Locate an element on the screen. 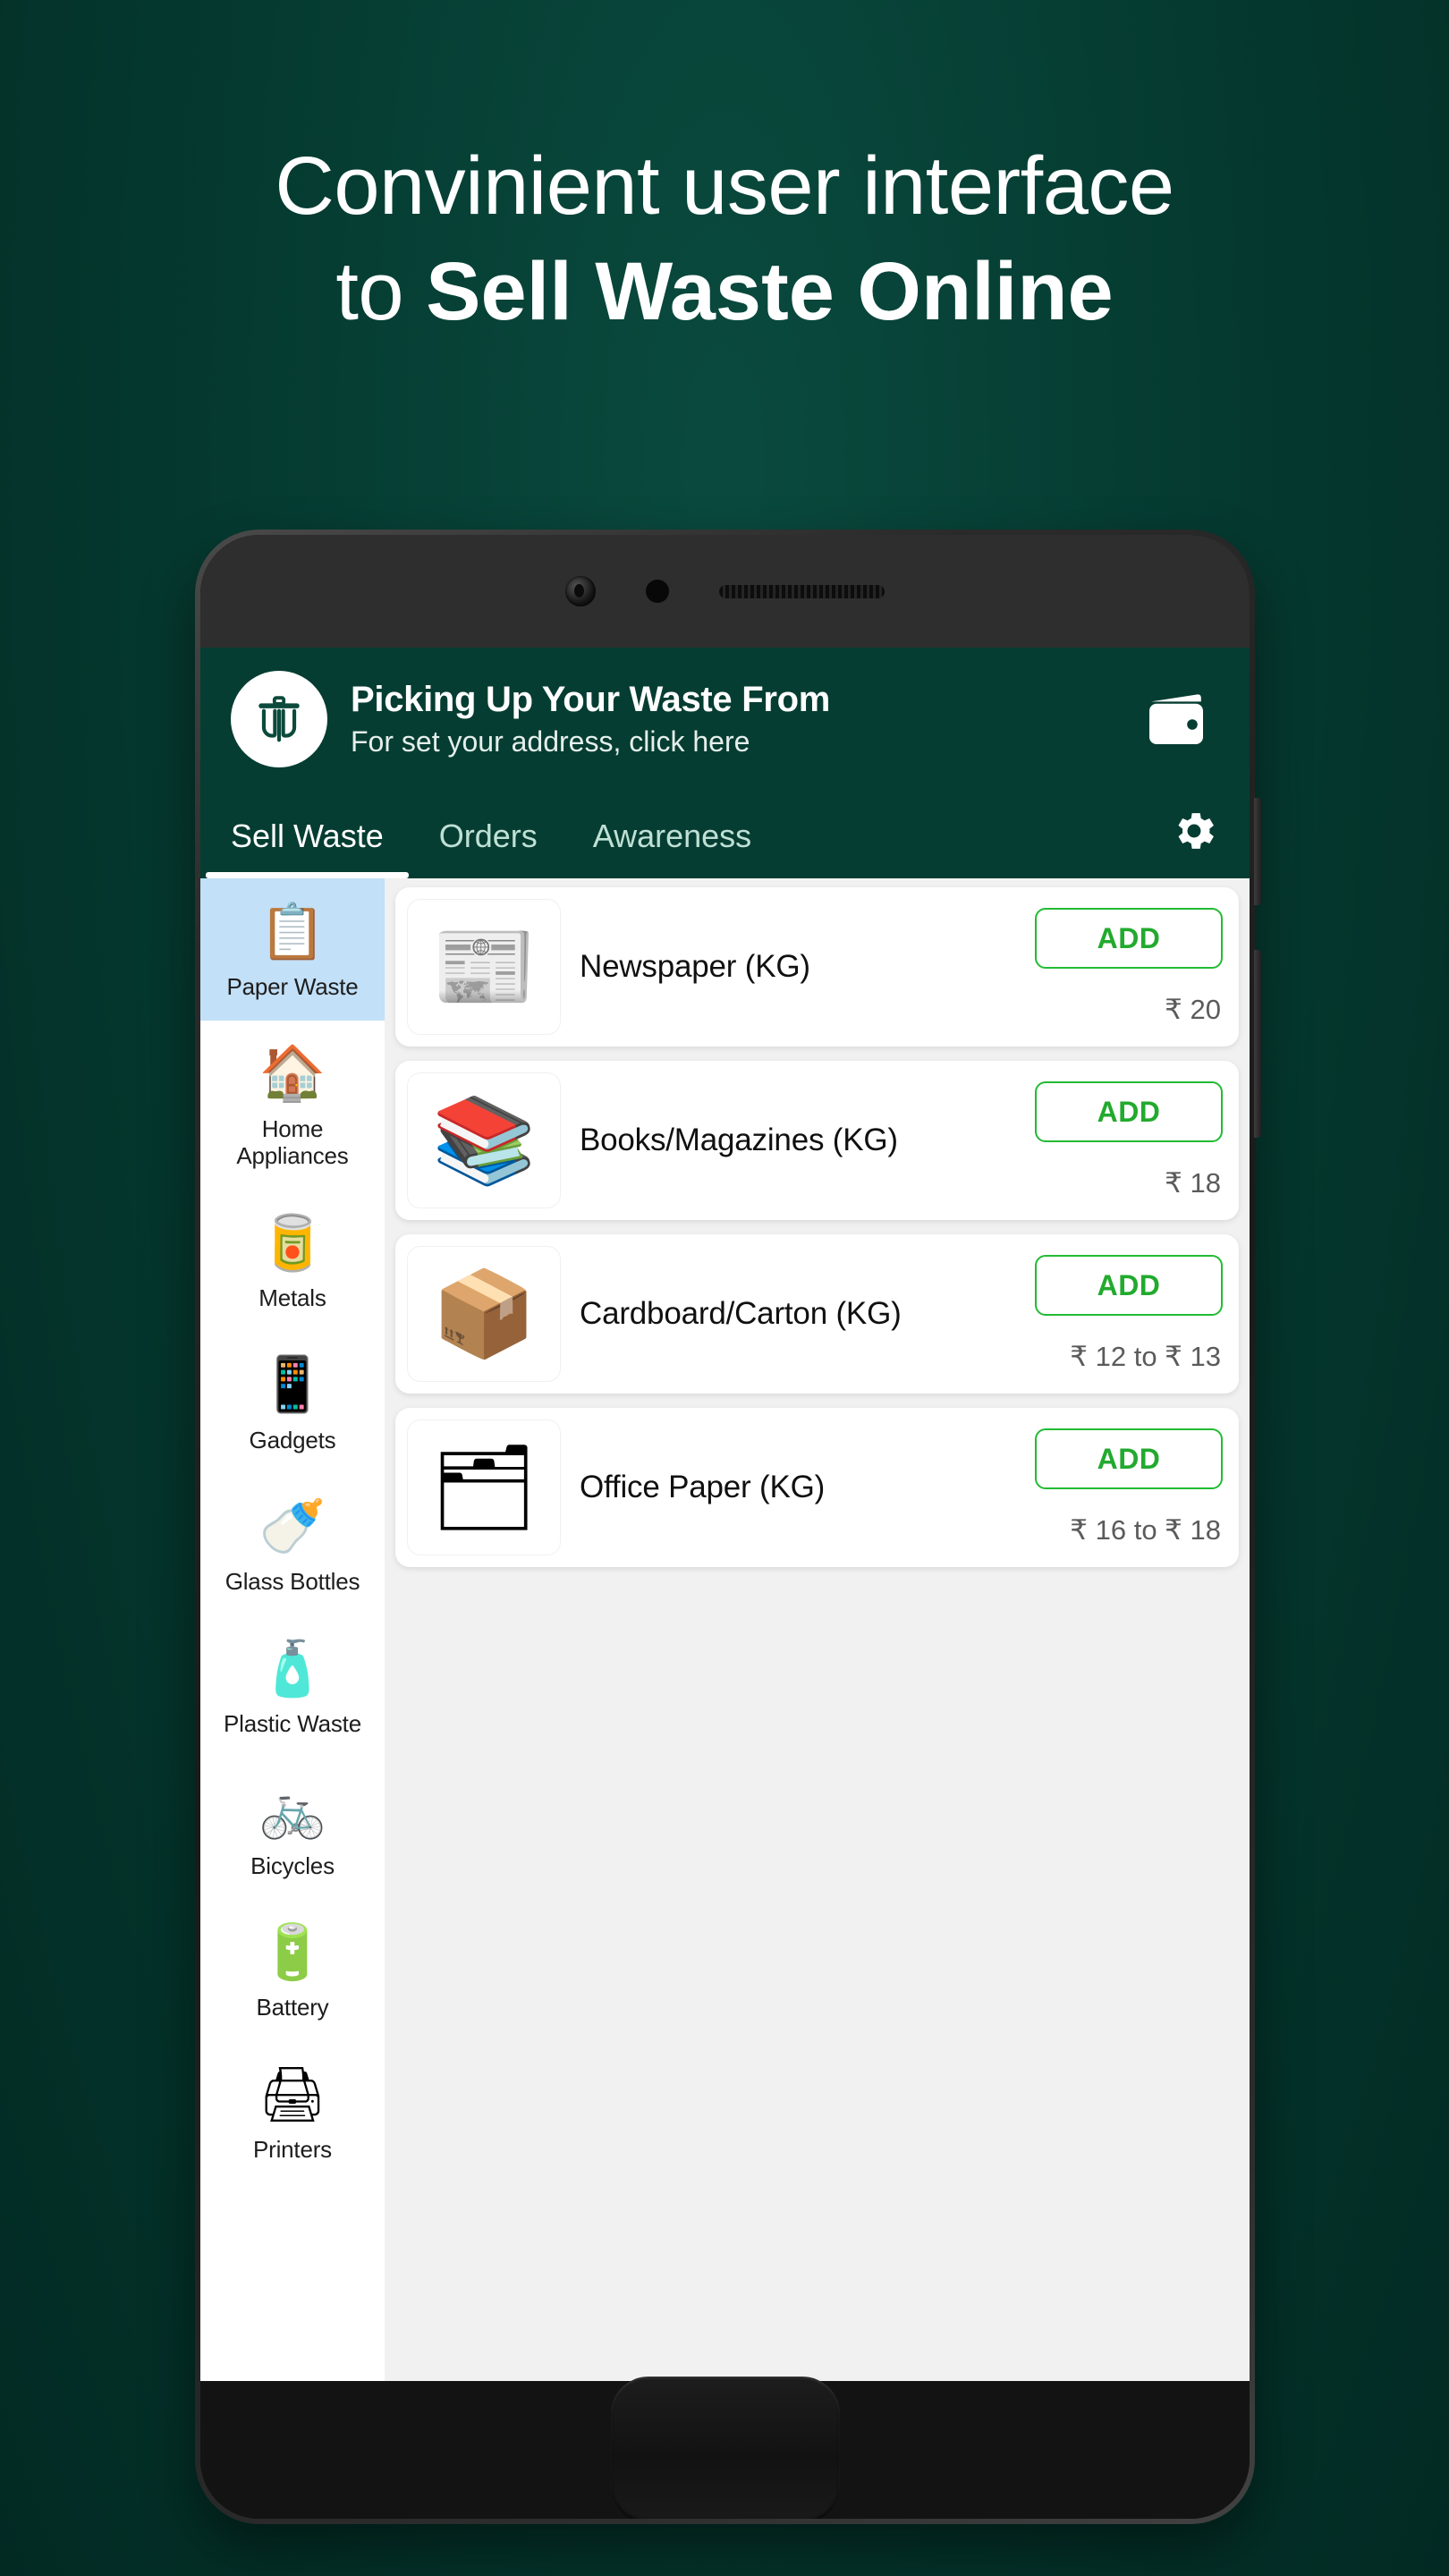 The height and width of the screenshot is (2576, 1449). sidebar-item-home-appliances-label: Home Appliances is located at coordinates (292, 1142).